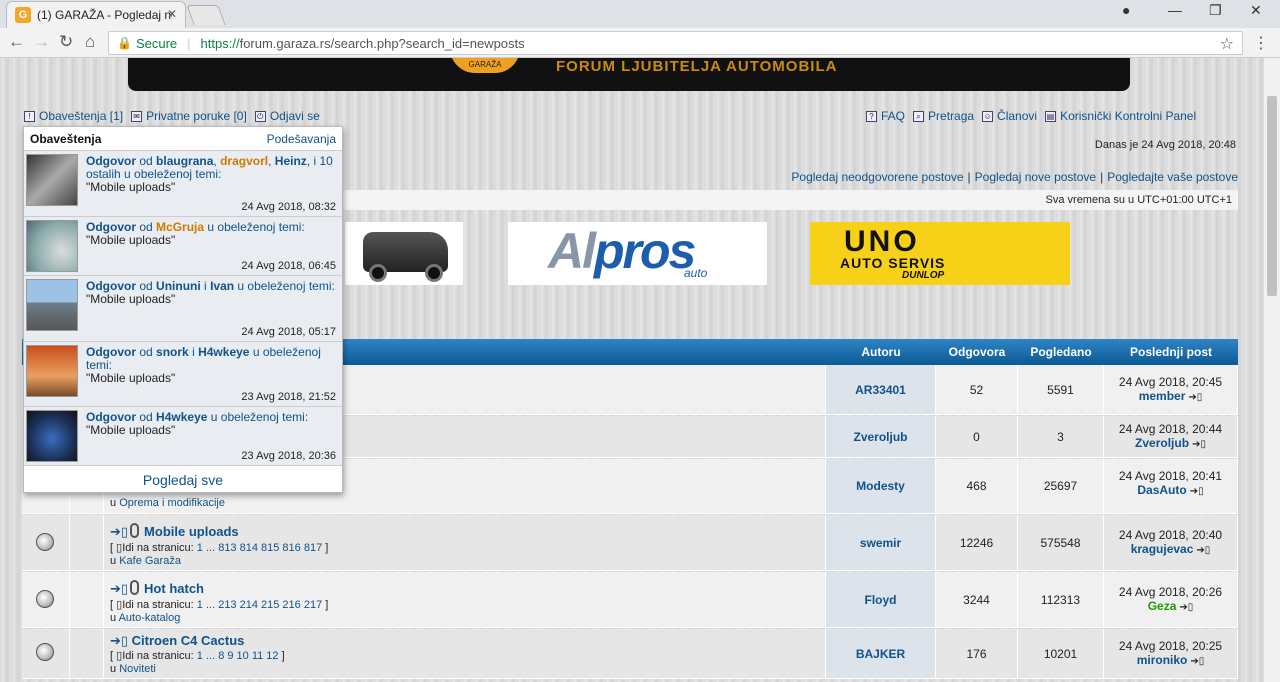  What do you see at coordinates (1161, 490) in the screenshot?
I see `last-post-author: DasAuto` at bounding box center [1161, 490].